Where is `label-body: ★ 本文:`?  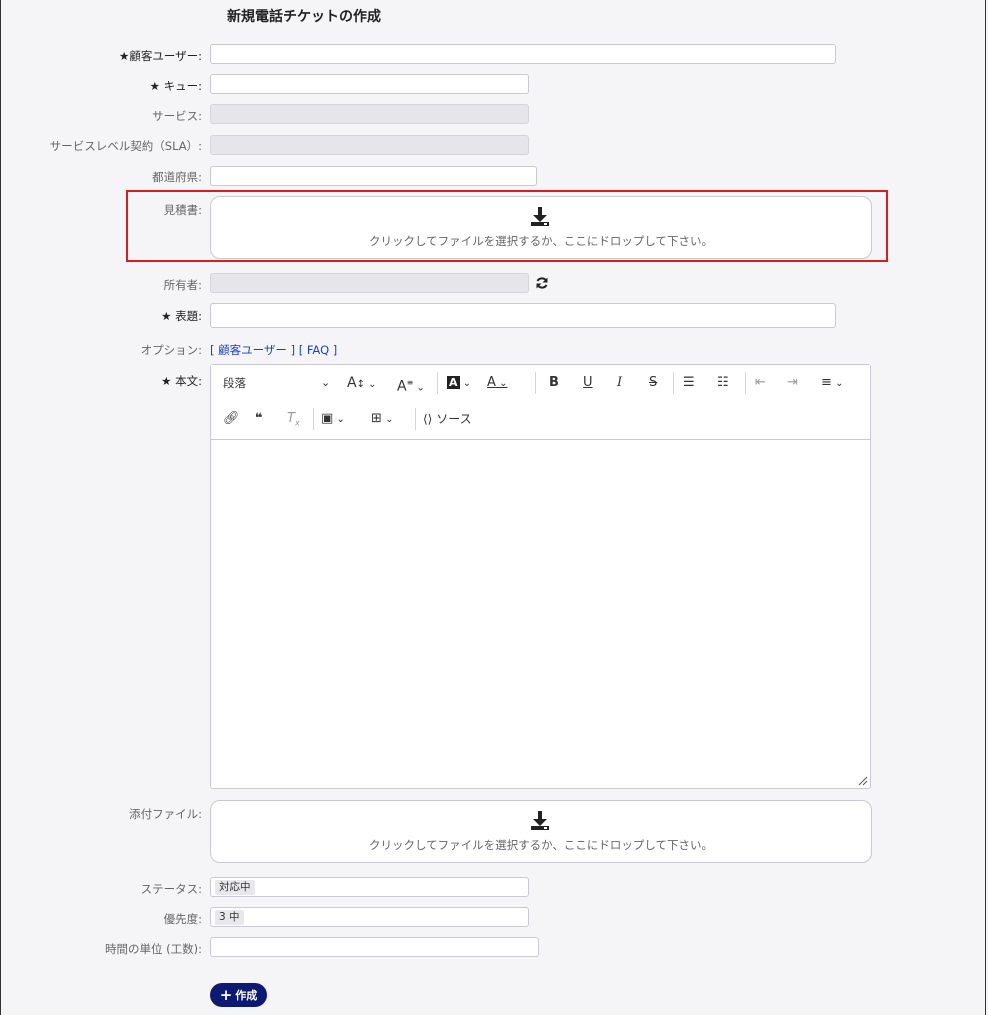 label-body: ★ 本文: is located at coordinates (181, 381).